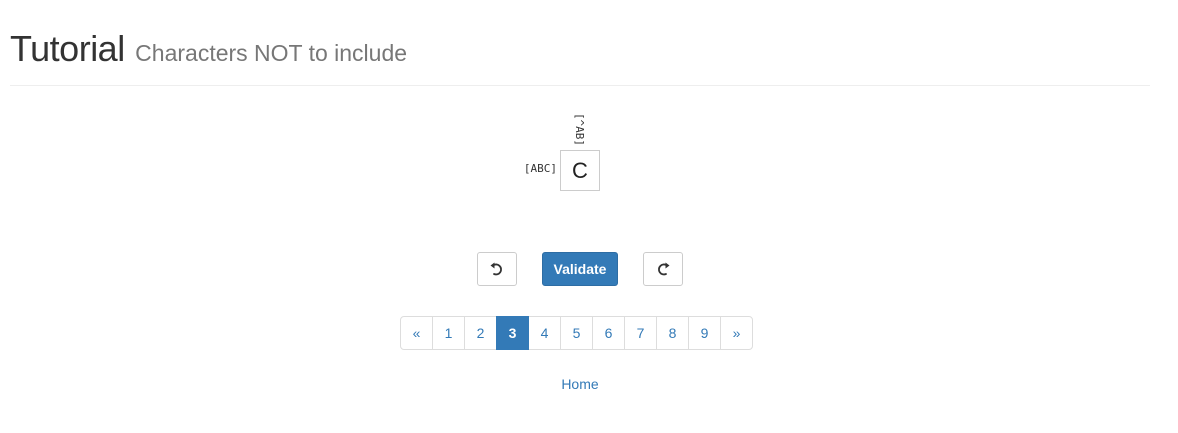 The image size is (1178, 433). I want to click on redo-button, so click(663, 269).